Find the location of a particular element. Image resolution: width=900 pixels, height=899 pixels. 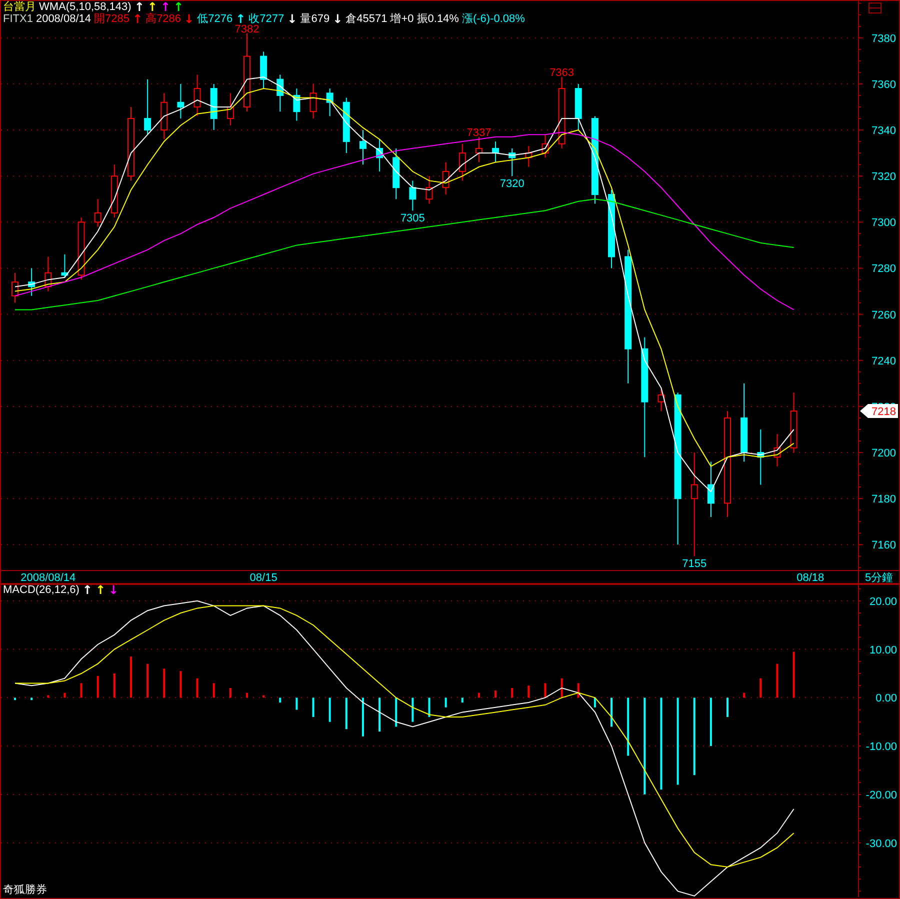

axis-label: 10.00 is located at coordinates (883, 650).